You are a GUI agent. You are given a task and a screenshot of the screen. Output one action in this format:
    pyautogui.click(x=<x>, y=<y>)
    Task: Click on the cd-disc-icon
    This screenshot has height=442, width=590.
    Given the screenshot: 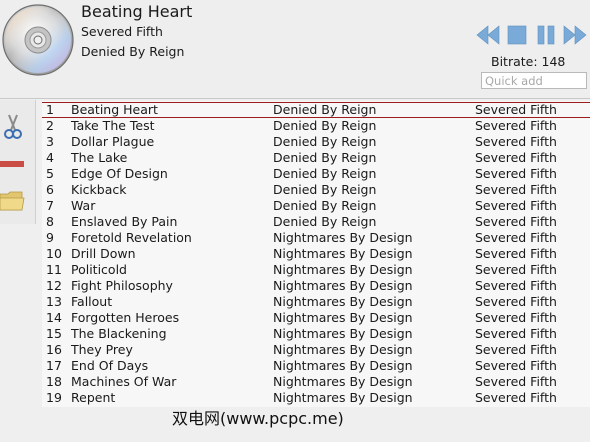 What is the action you would take?
    pyautogui.click(x=38, y=40)
    